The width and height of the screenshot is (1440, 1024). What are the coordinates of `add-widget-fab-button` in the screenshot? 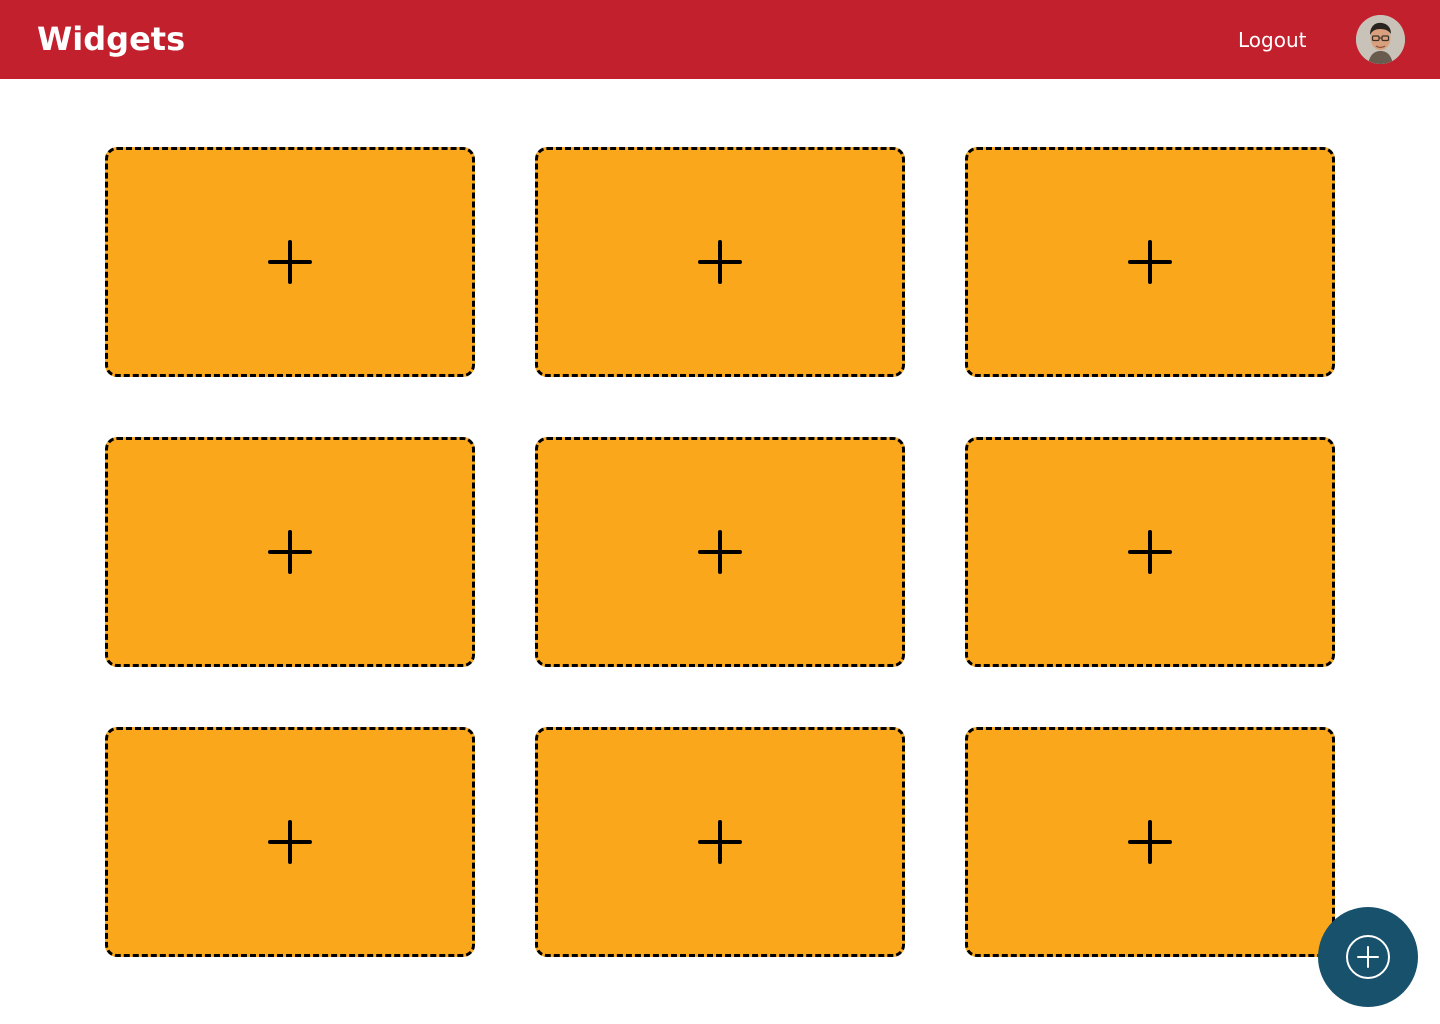 It's located at (1368, 957).